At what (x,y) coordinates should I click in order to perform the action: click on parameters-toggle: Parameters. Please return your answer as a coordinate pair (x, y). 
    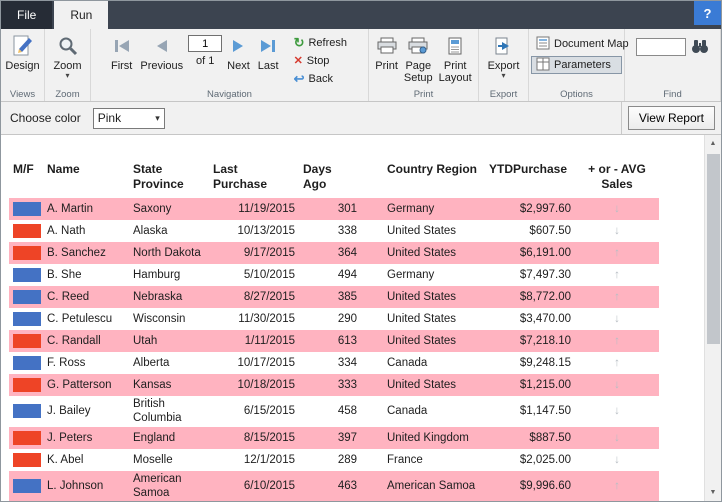
    Looking at the image, I should click on (576, 65).